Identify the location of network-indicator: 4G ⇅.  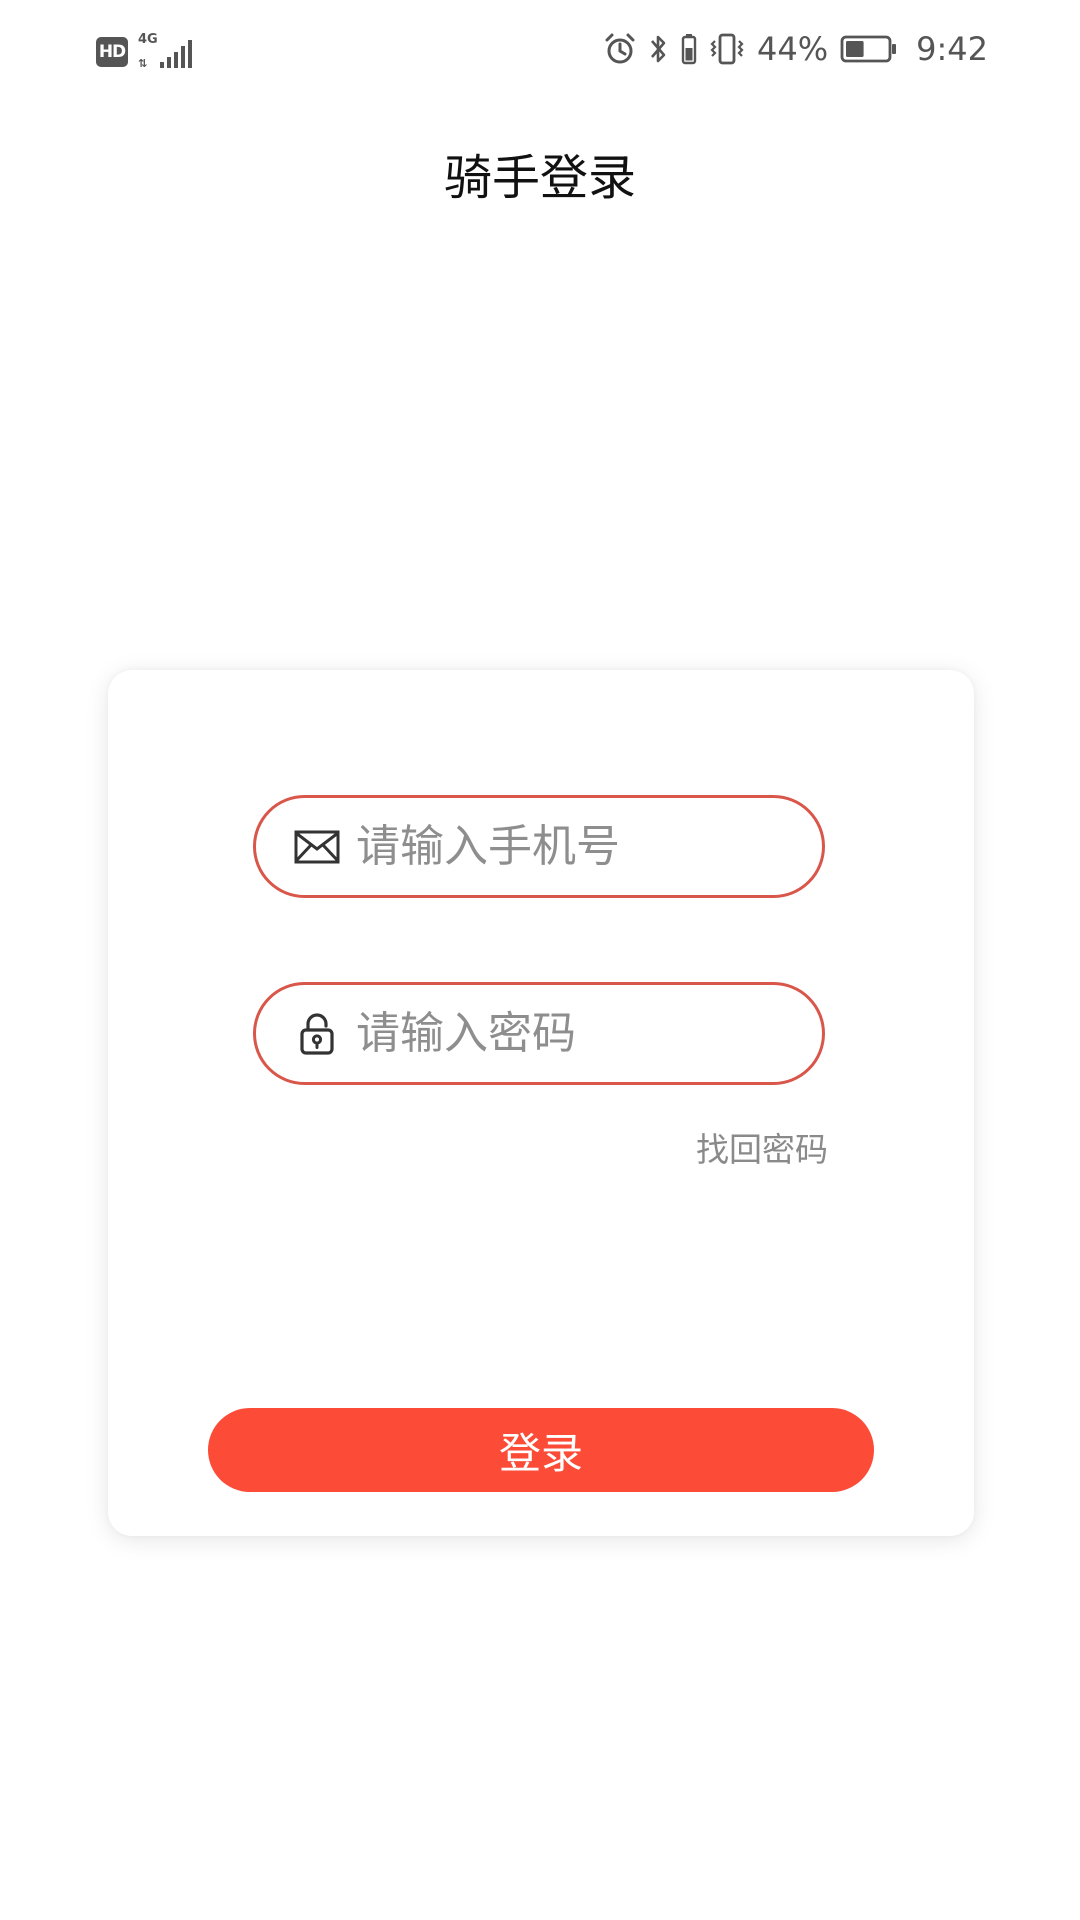
(165, 51).